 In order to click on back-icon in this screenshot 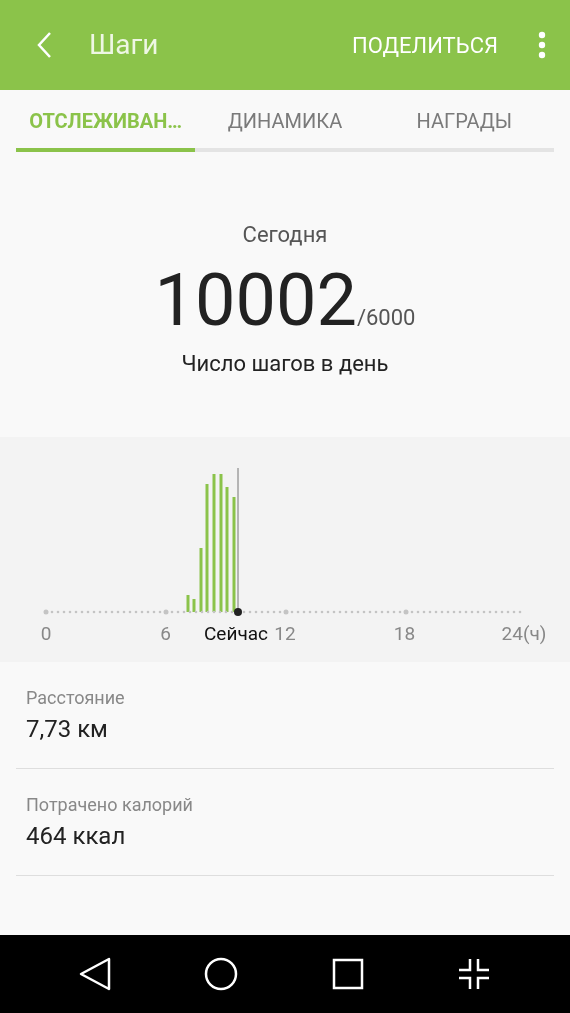, I will do `click(94, 974)`.